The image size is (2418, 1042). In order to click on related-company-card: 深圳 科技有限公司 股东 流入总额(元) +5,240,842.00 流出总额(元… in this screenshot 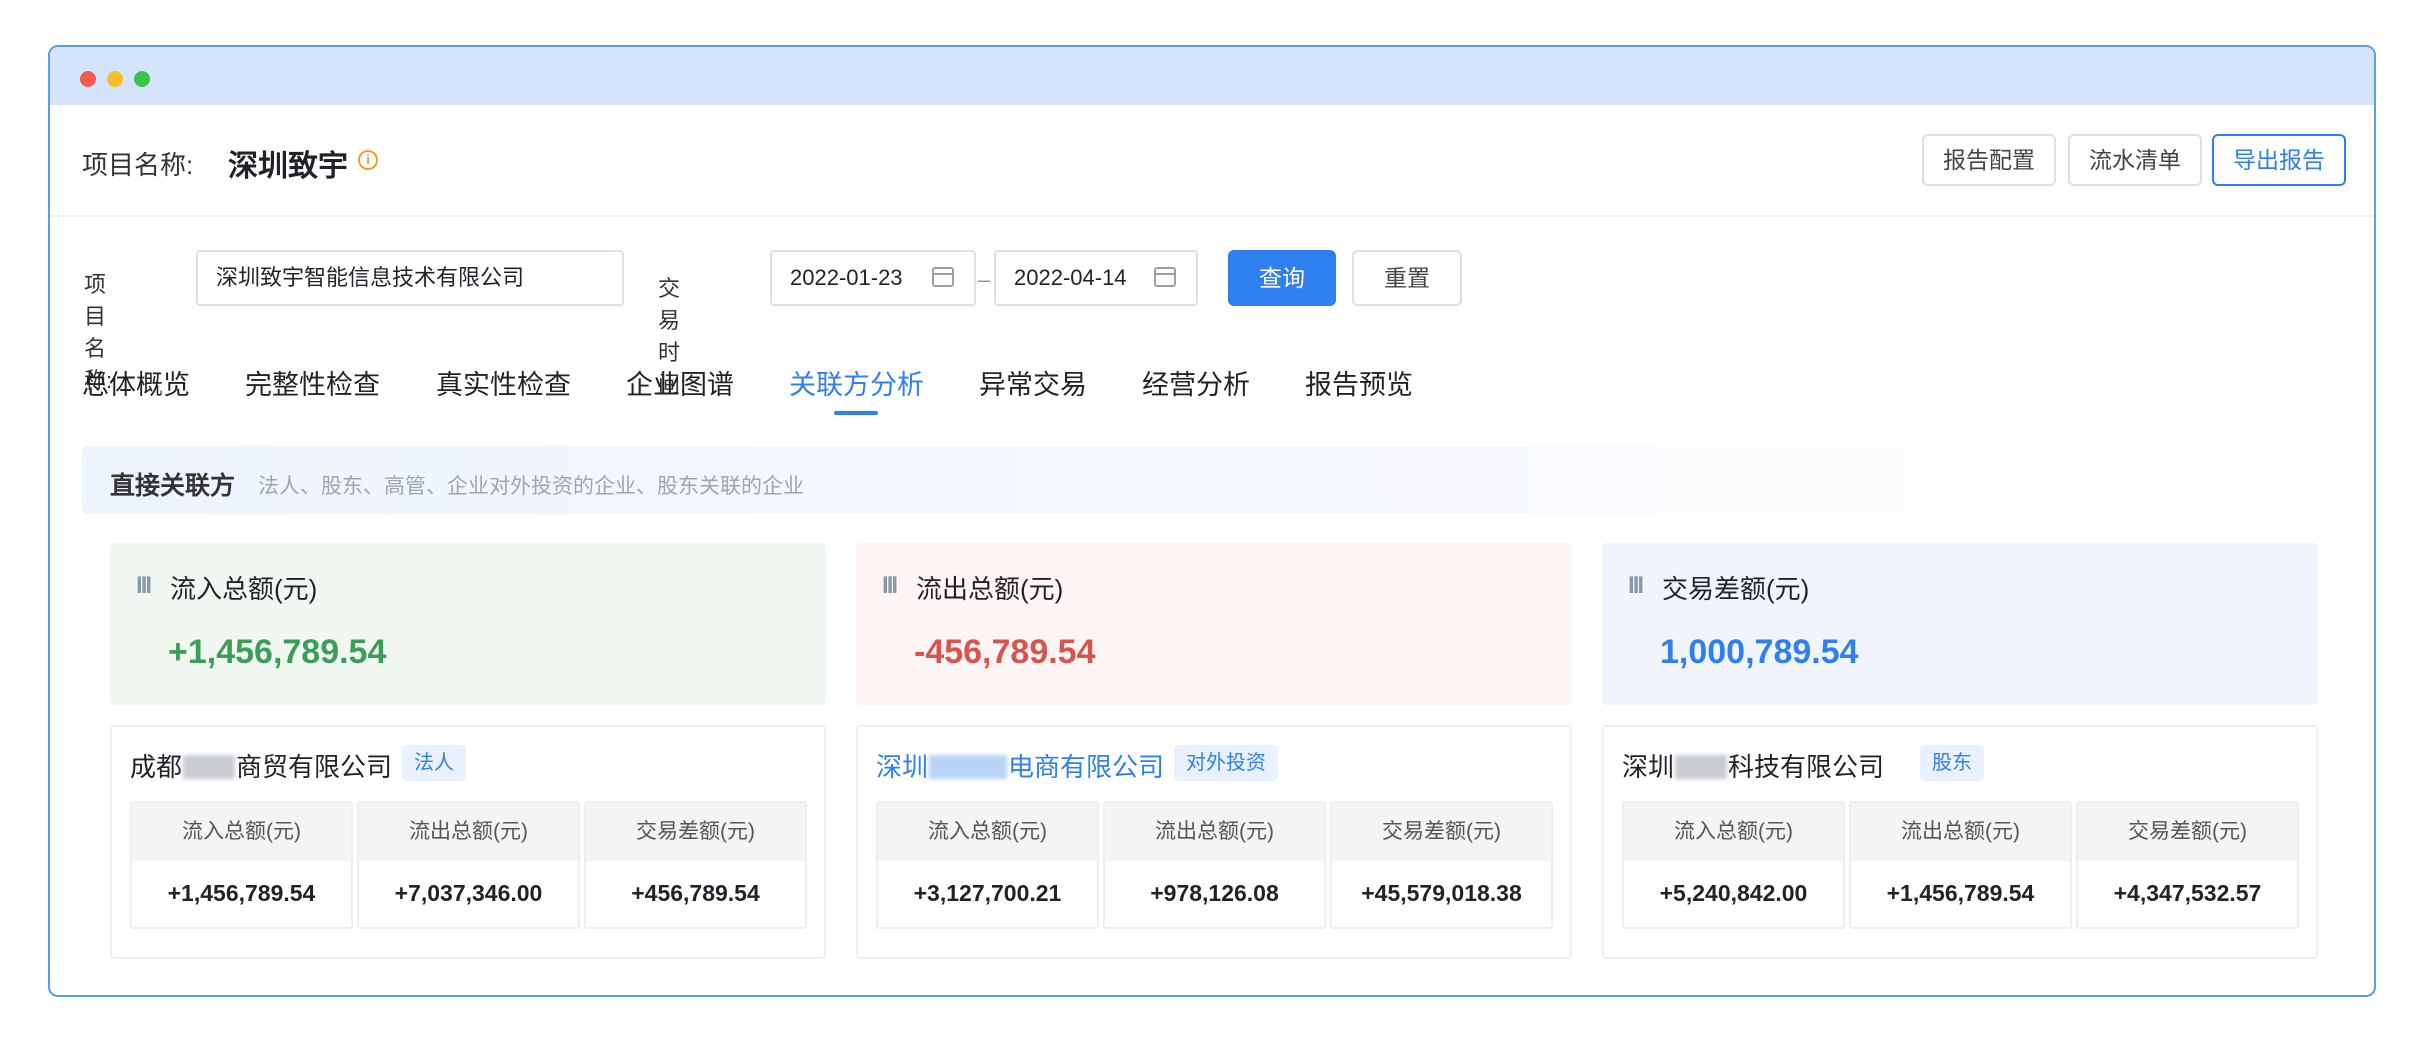, I will do `click(1960, 842)`.